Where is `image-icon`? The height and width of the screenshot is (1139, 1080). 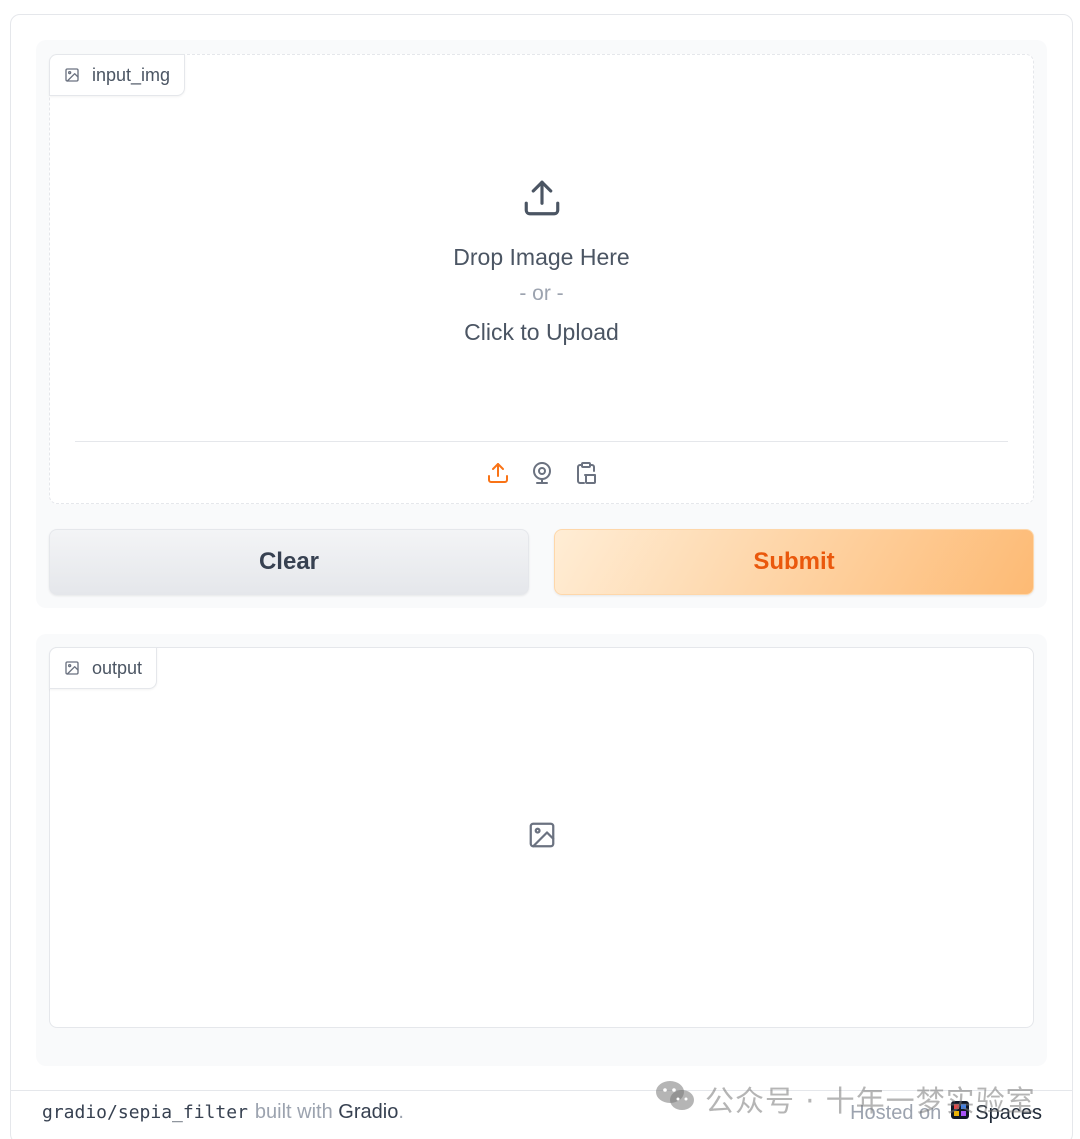
image-icon is located at coordinates (72, 668).